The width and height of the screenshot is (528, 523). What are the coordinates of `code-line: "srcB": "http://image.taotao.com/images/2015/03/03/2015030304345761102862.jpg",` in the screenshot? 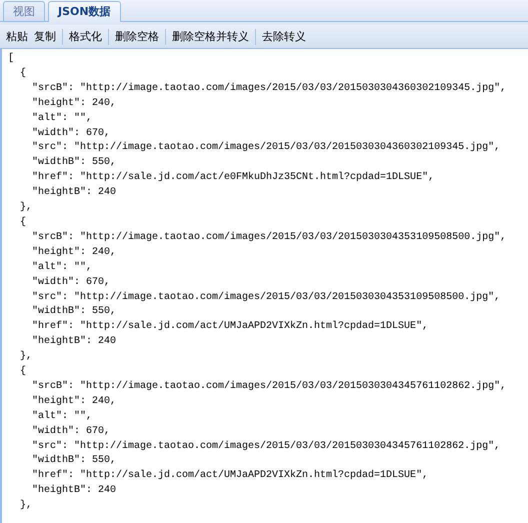 It's located at (269, 387).